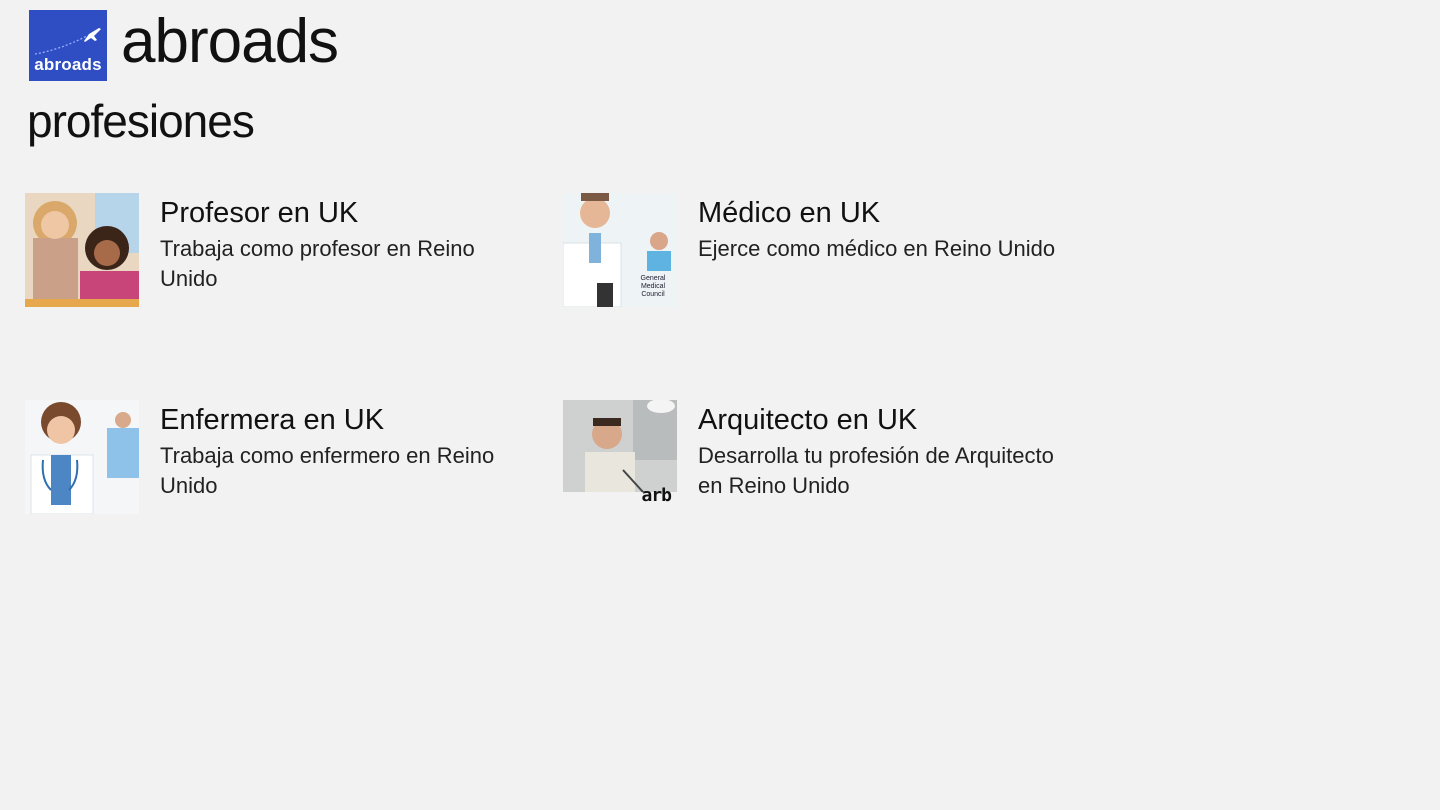 The image size is (1440, 810). I want to click on teacher-photo, so click(82, 250).